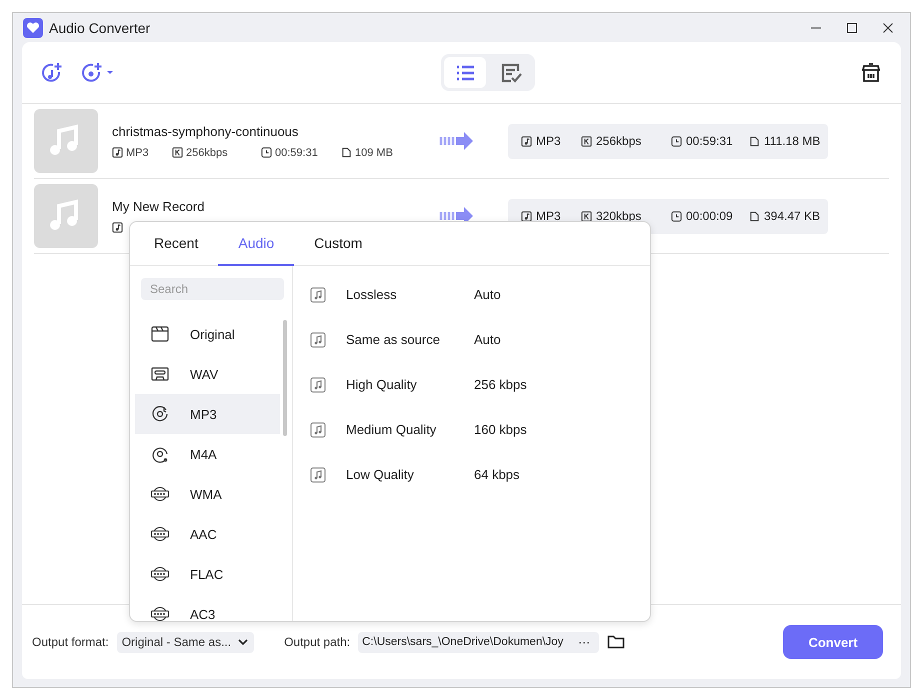  I want to click on checklist-icon, so click(511, 73).